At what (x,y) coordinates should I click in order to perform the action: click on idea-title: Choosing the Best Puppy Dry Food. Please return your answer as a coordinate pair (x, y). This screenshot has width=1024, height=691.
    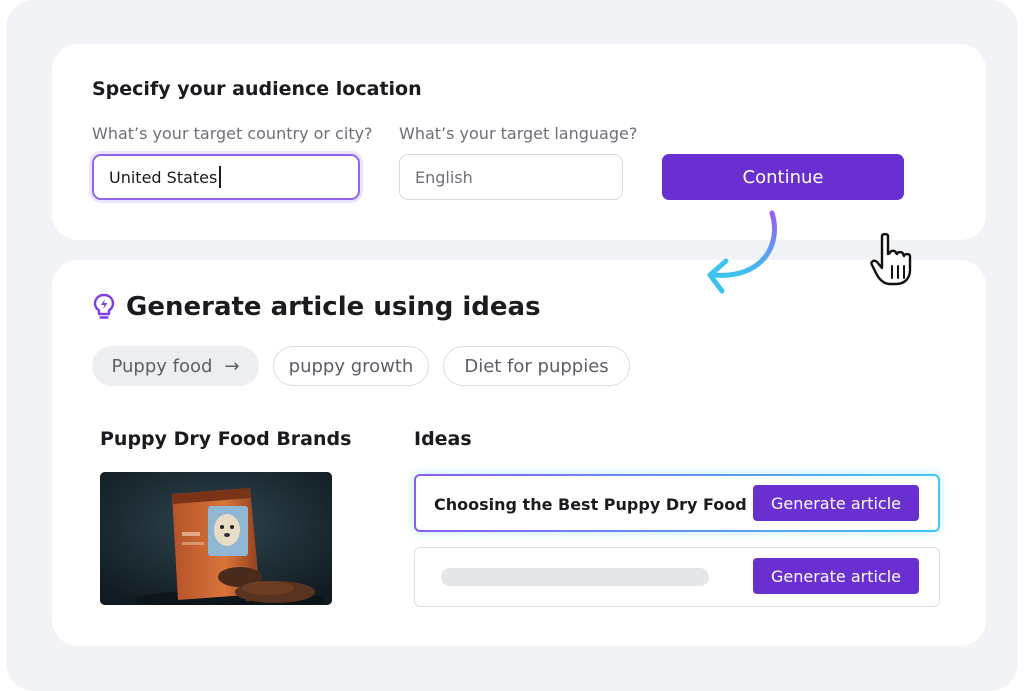
    Looking at the image, I should click on (590, 504).